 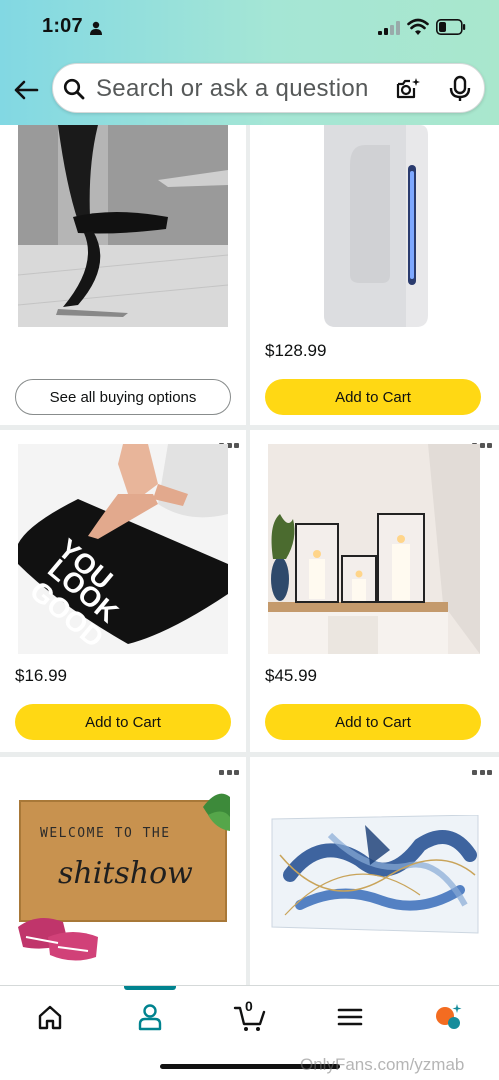 I want to click on product-card, so click(x=374, y=871).